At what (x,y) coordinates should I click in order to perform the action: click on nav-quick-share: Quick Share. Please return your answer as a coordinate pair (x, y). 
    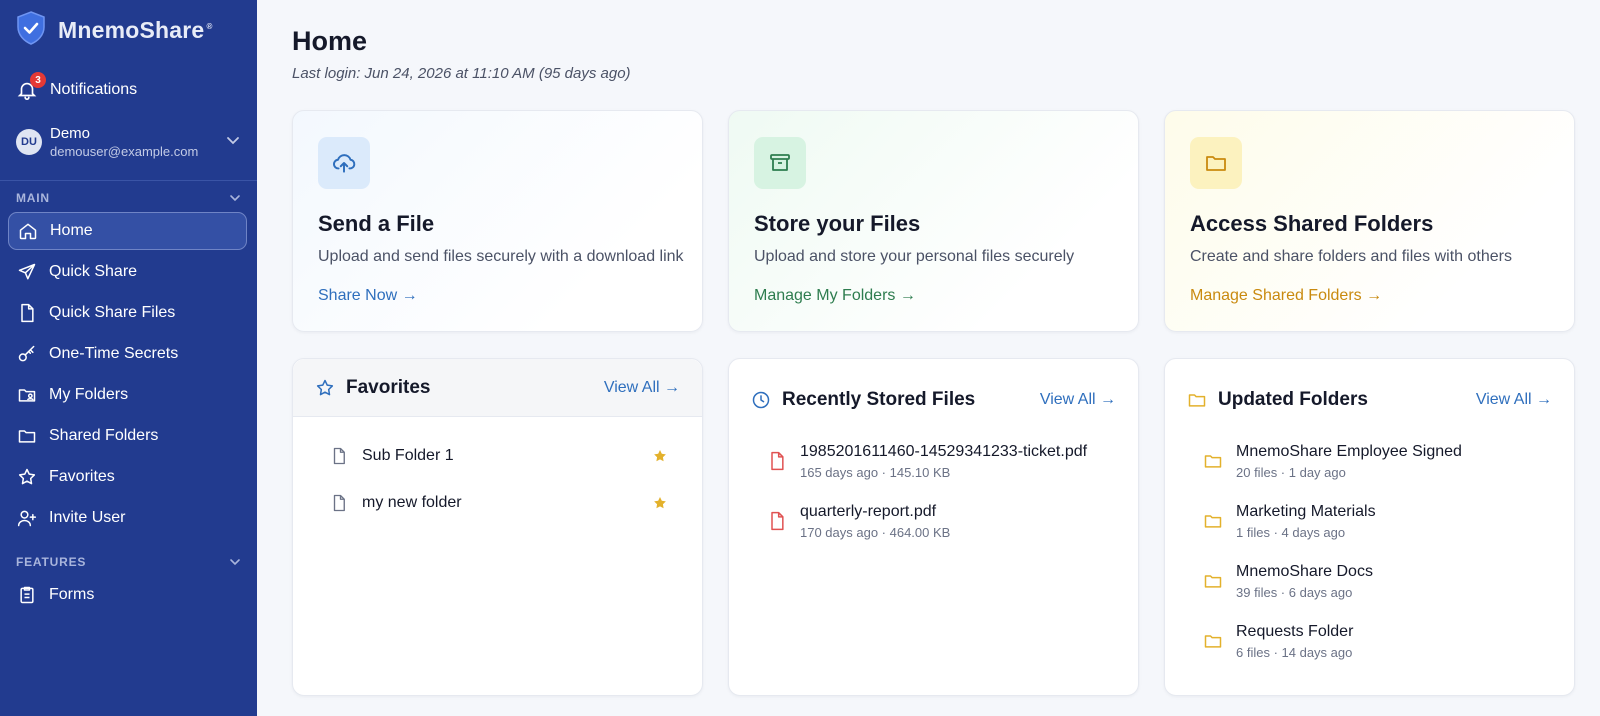
    Looking at the image, I should click on (127, 272).